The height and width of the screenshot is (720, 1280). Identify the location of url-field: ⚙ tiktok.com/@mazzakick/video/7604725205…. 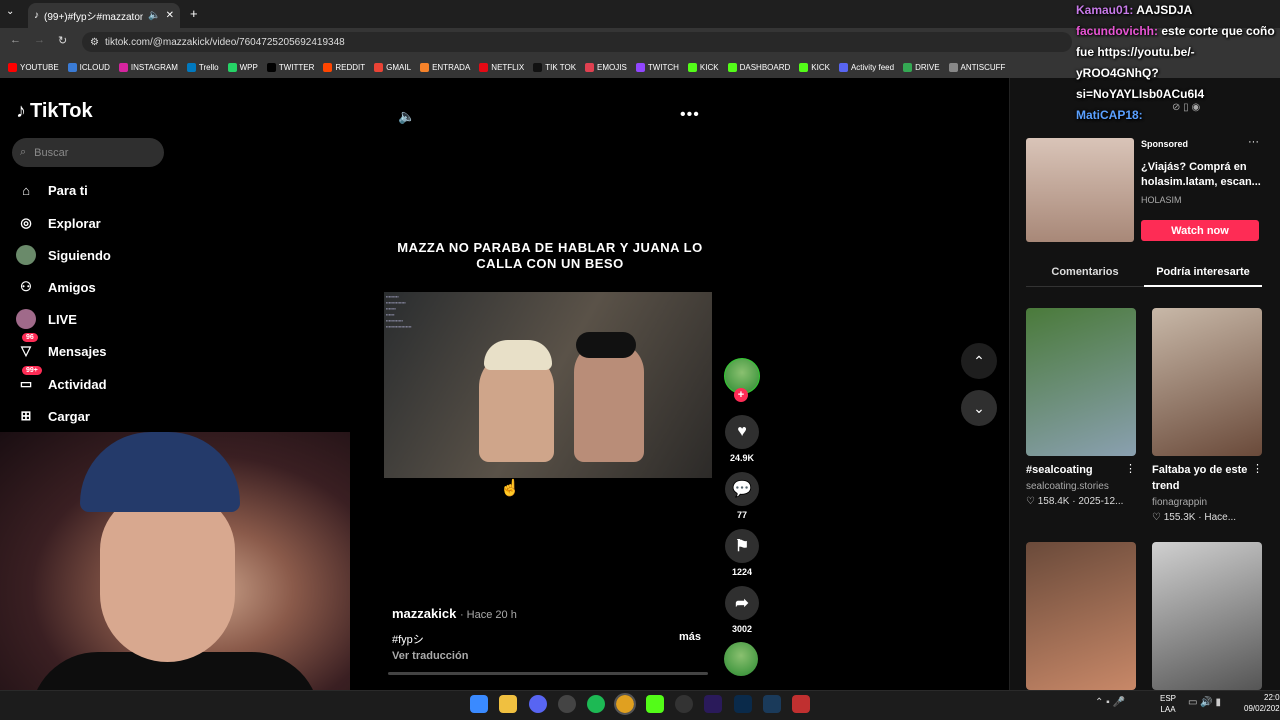
(577, 42).